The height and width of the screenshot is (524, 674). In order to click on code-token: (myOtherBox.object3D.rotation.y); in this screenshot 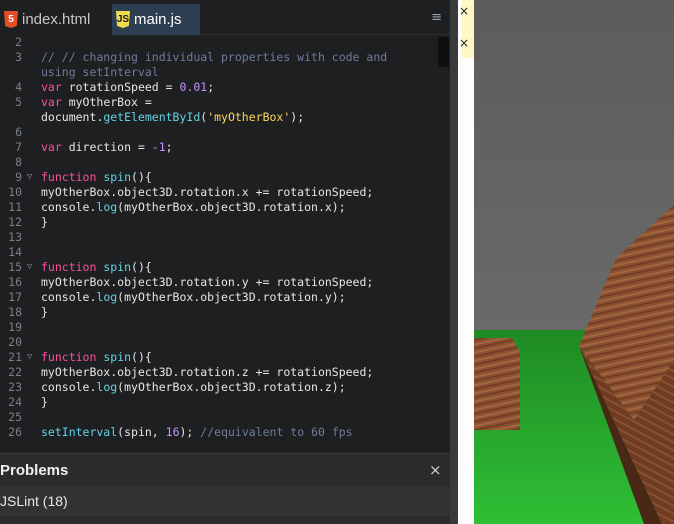, I will do `click(231, 297)`.